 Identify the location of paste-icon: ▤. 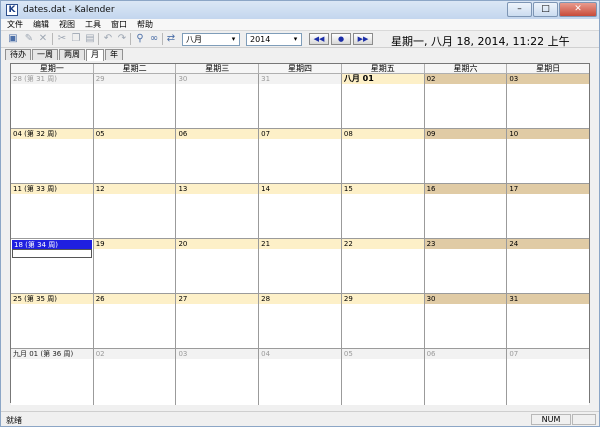
(90, 39).